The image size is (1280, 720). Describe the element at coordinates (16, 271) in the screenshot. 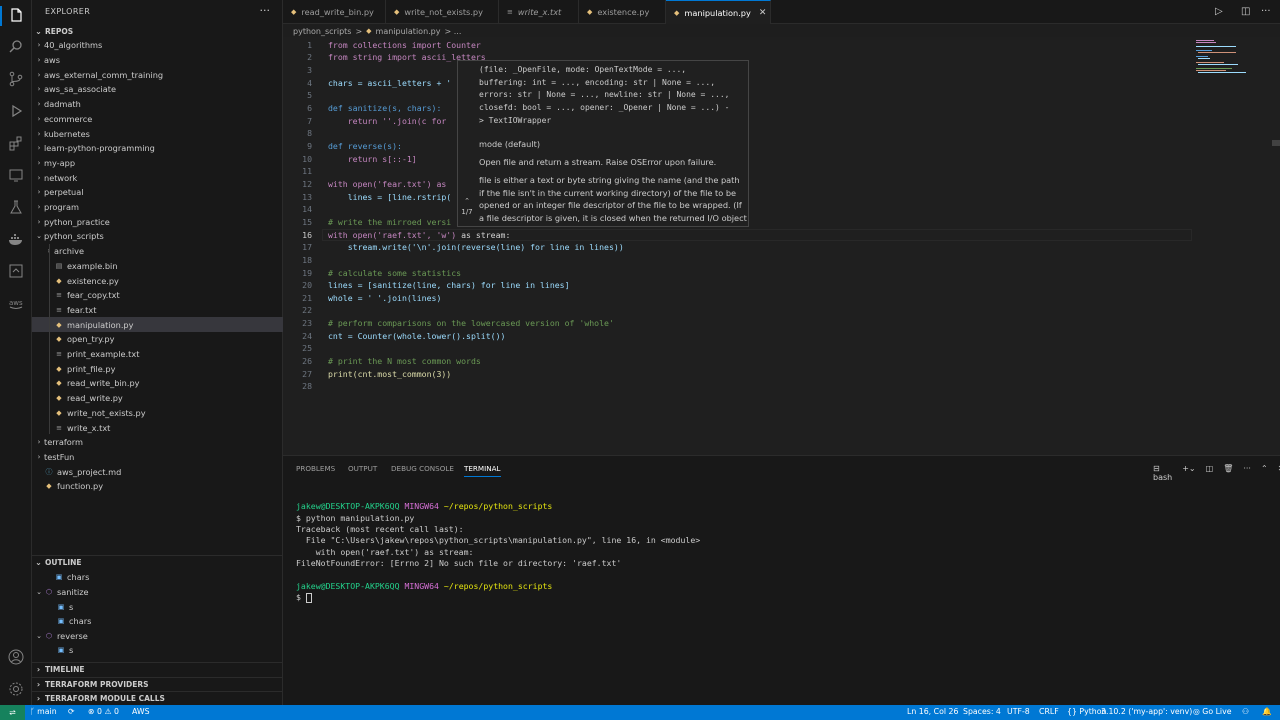

I see `remote-window-icon` at that location.